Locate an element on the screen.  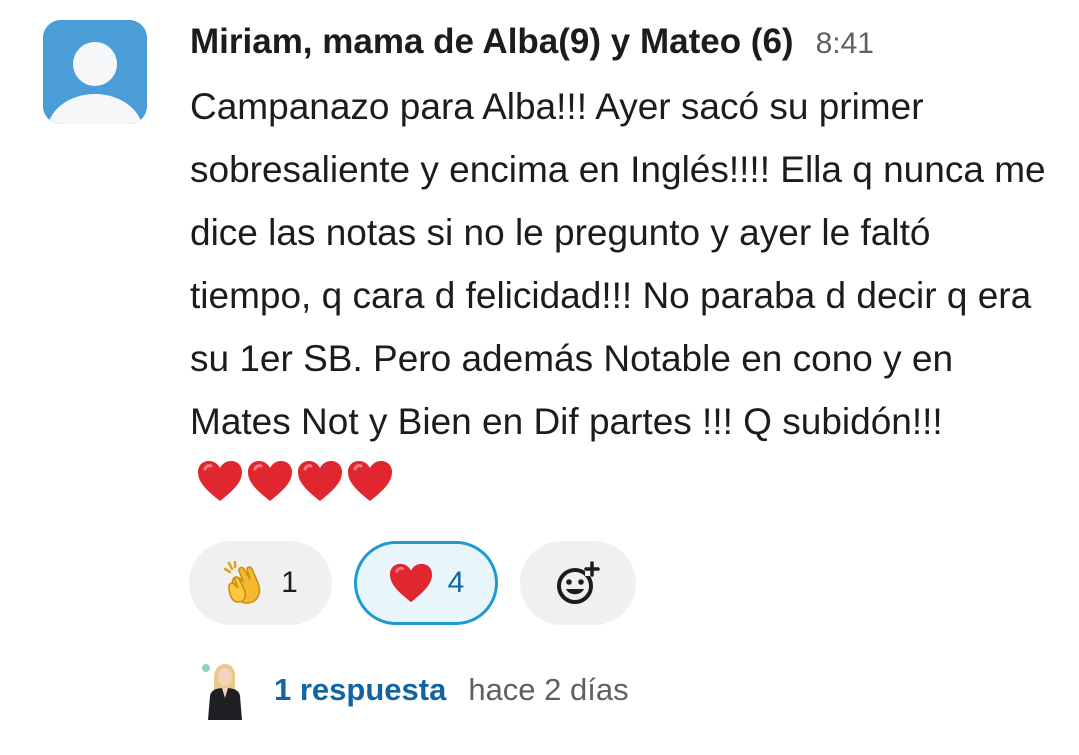
reaction-clap-button: 1 is located at coordinates (260, 583).